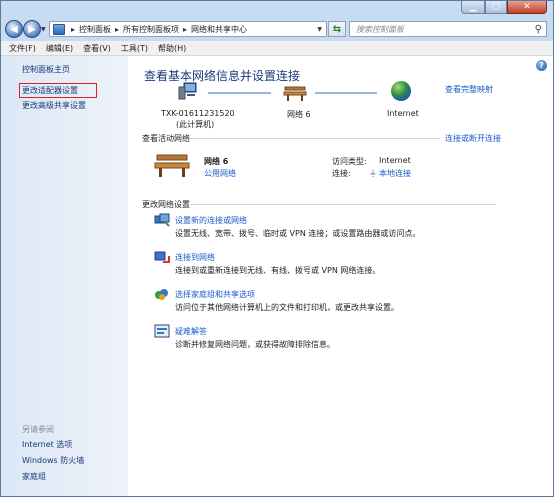 This screenshot has width=554, height=497. Describe the element at coordinates (195, 124) in the screenshot. I see `computer-sub-label: (此计算机)` at that location.